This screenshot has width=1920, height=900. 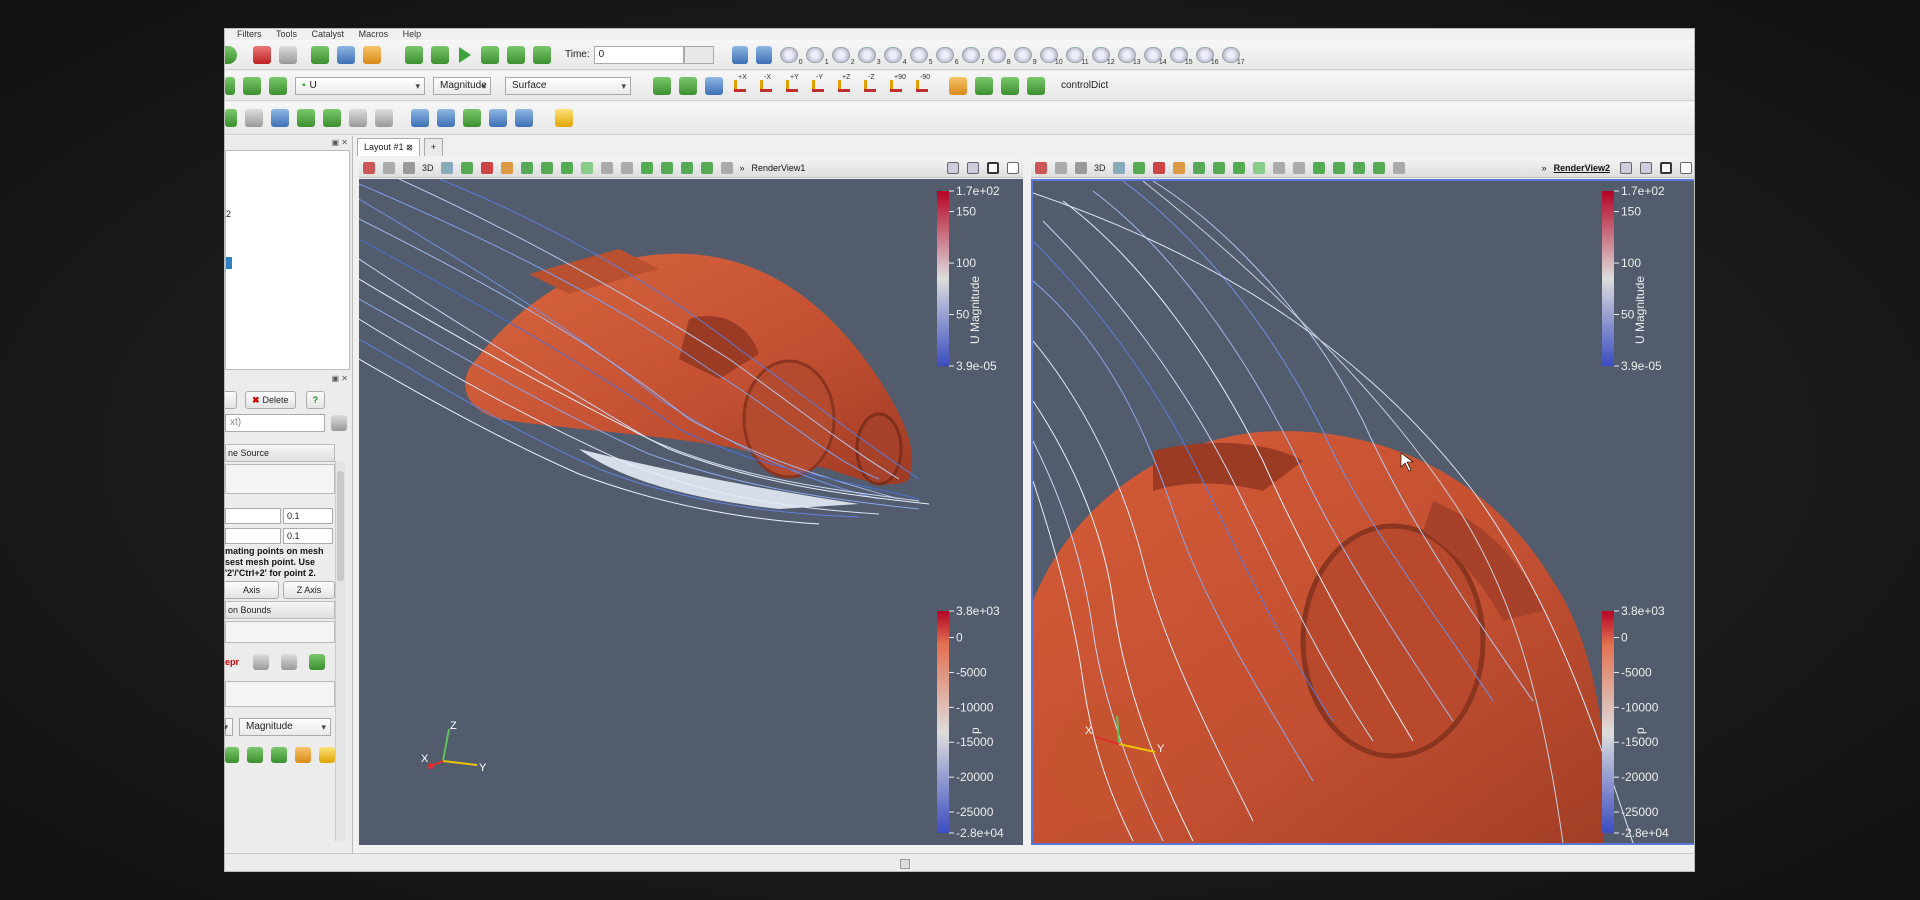 What do you see at coordinates (270, 400) in the screenshot?
I see `delete-button: ✖ Delete` at bounding box center [270, 400].